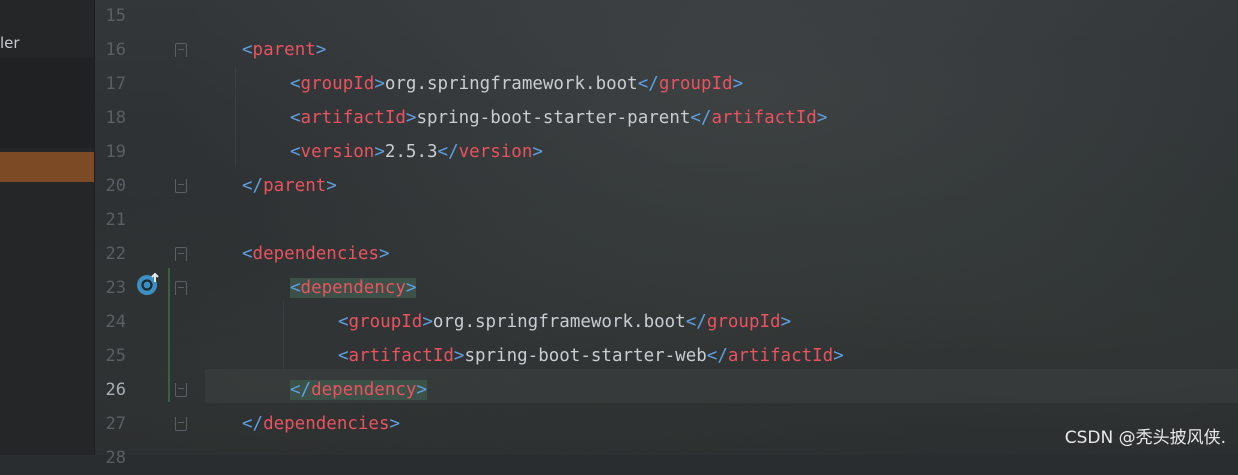 The width and height of the screenshot is (1238, 475). I want to click on xml-text: spring-boot-starter-parent, so click(553, 118).